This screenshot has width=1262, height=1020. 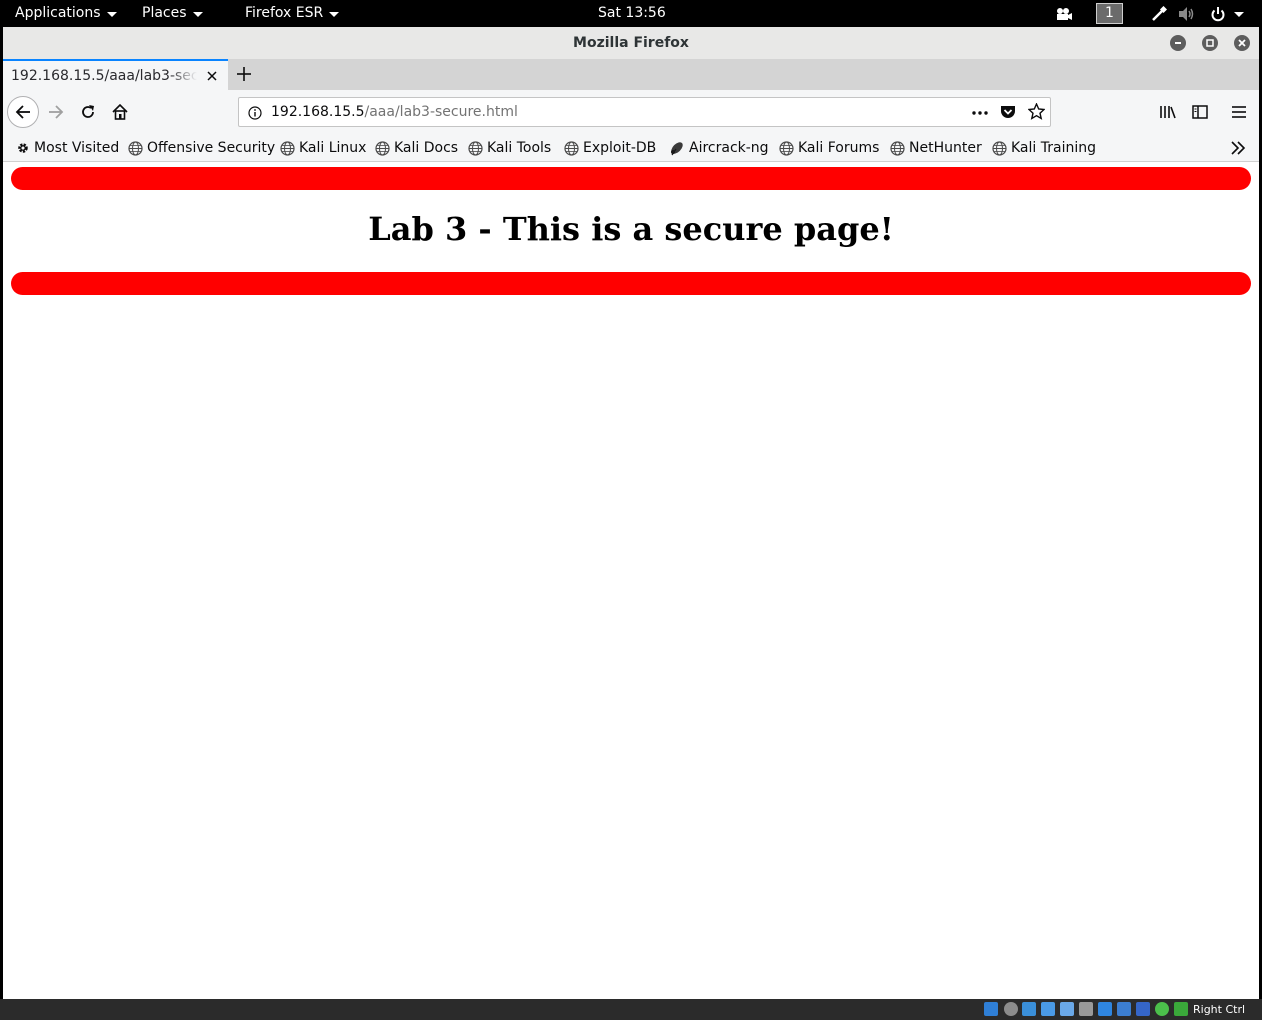 I want to click on bookmark-label: Kali Training, so click(x=1053, y=148).